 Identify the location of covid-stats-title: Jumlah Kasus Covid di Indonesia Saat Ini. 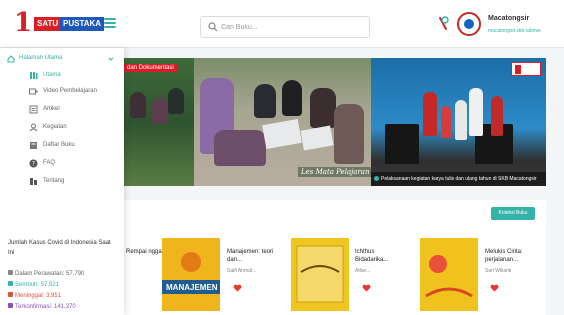
(59, 248).